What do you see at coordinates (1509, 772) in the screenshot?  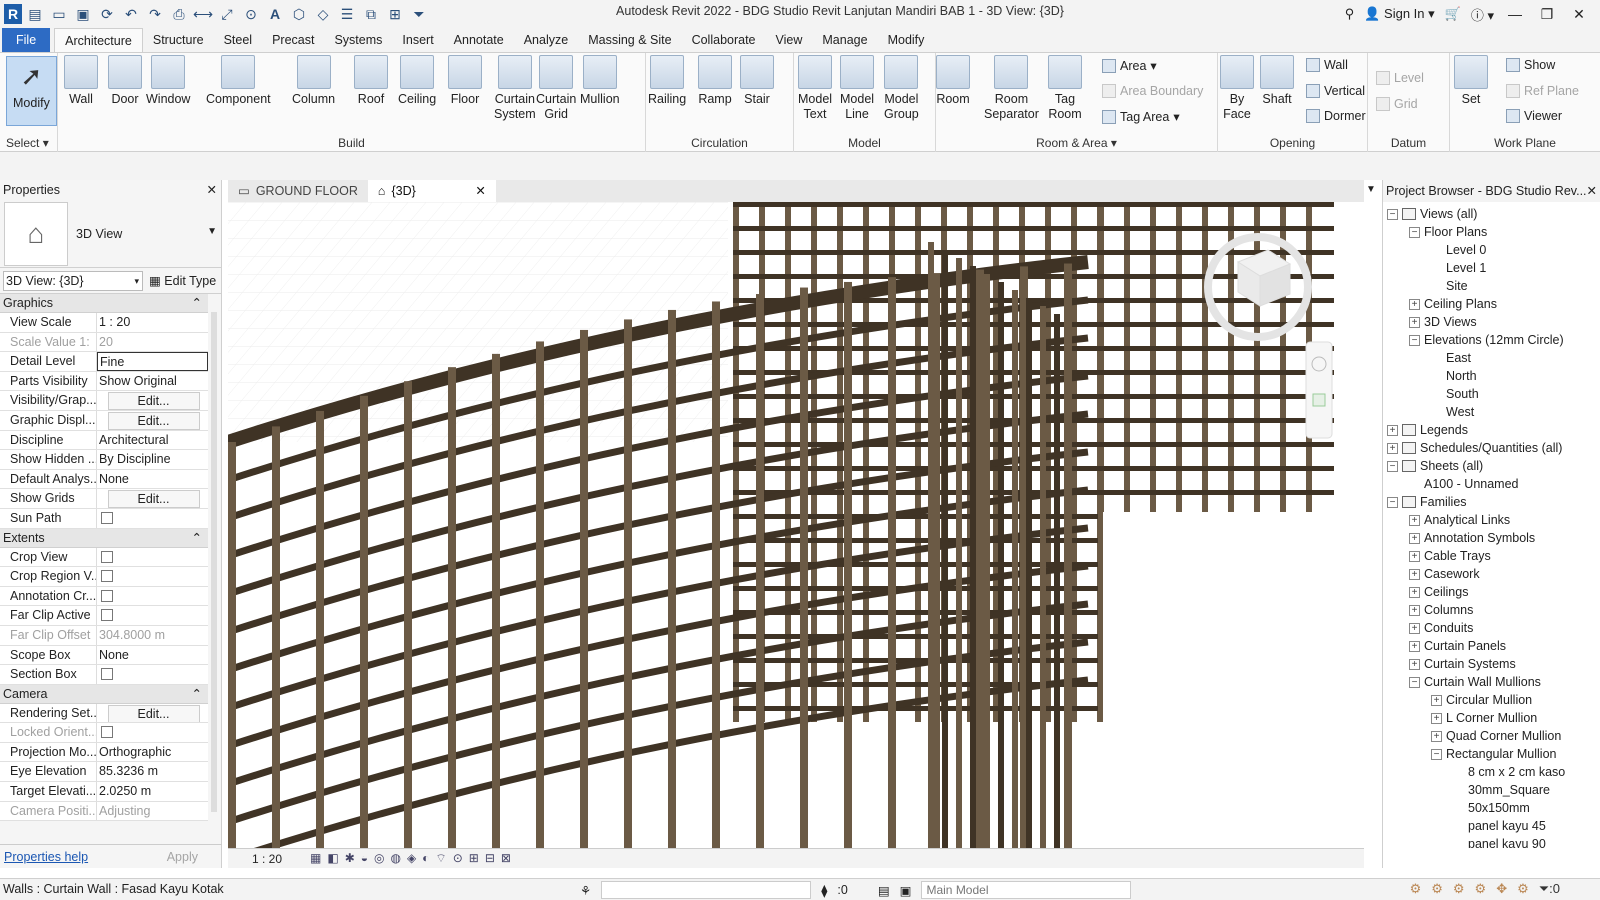 I see `tree-node-8-cm-x-2-cm-kaso: 8 cm x 2 cm kaso` at bounding box center [1509, 772].